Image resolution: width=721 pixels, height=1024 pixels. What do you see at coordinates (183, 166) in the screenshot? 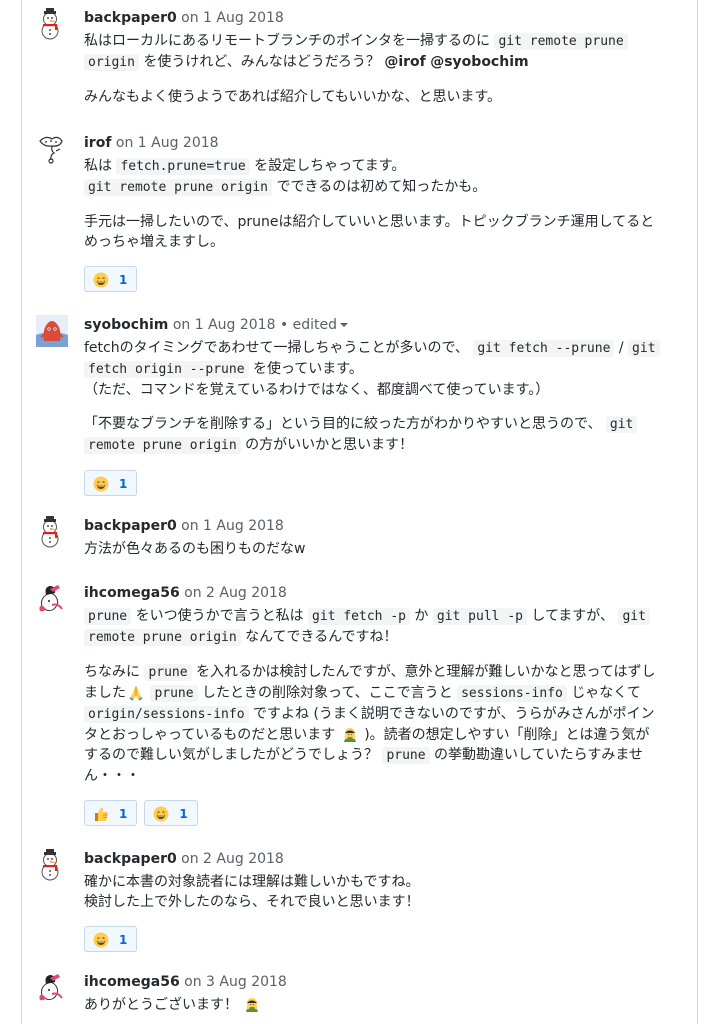
I see `inline-code: fetch.prune=true` at bounding box center [183, 166].